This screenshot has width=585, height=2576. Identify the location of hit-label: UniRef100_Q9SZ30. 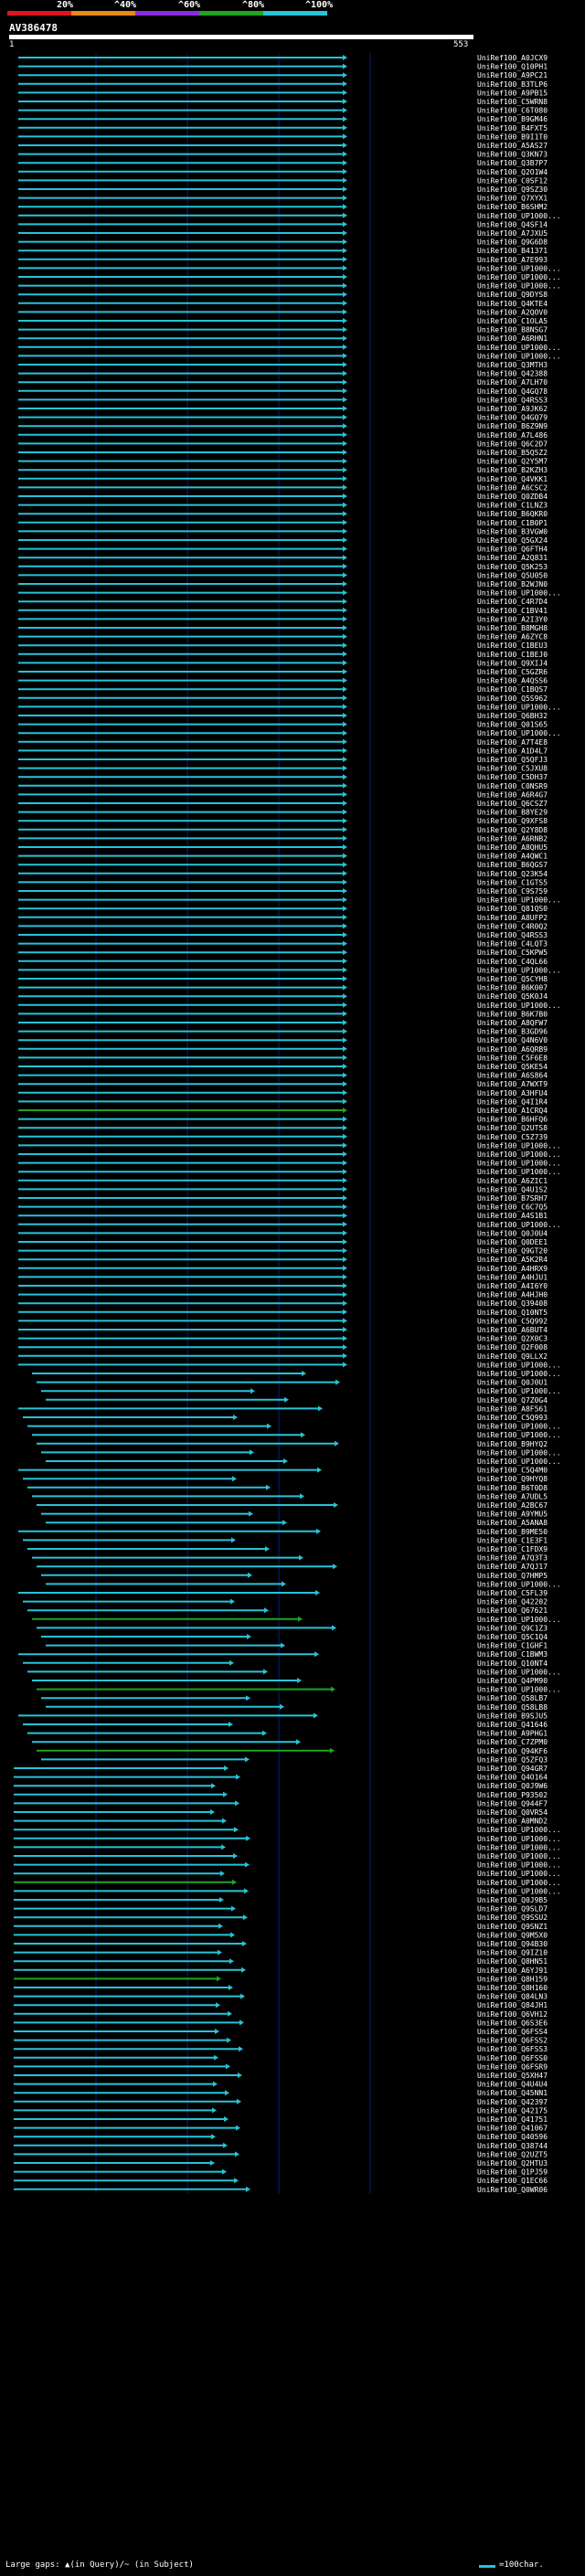
(512, 190).